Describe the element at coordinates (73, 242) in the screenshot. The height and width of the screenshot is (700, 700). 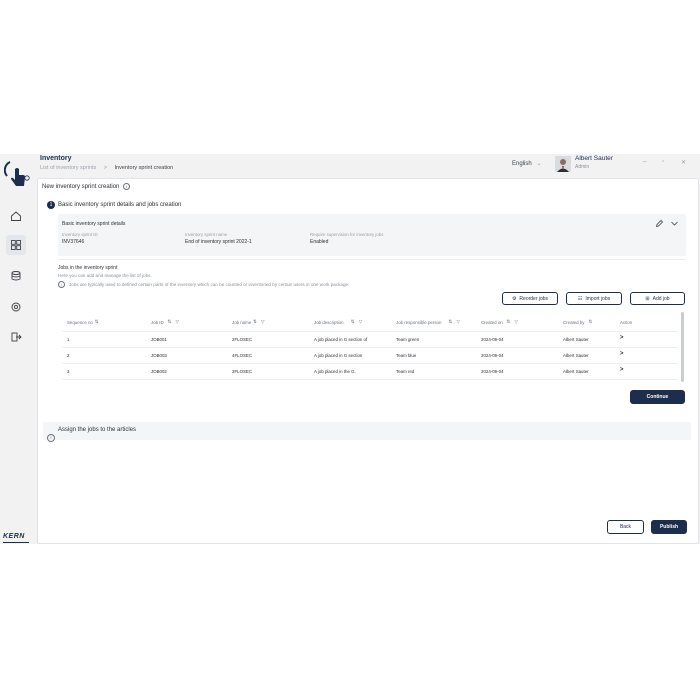
I see `field-value-sprint-id: INV37646` at that location.